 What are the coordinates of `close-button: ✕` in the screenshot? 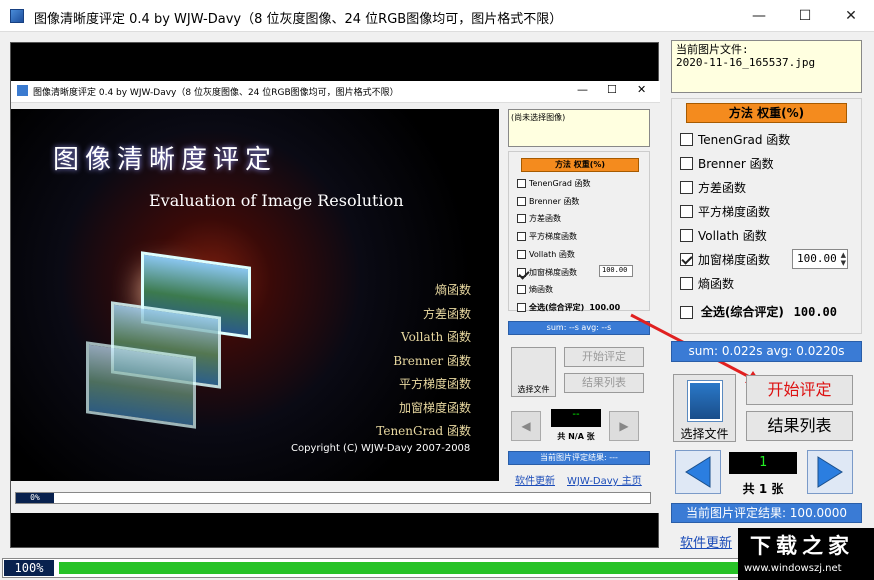 It's located at (851, 16).